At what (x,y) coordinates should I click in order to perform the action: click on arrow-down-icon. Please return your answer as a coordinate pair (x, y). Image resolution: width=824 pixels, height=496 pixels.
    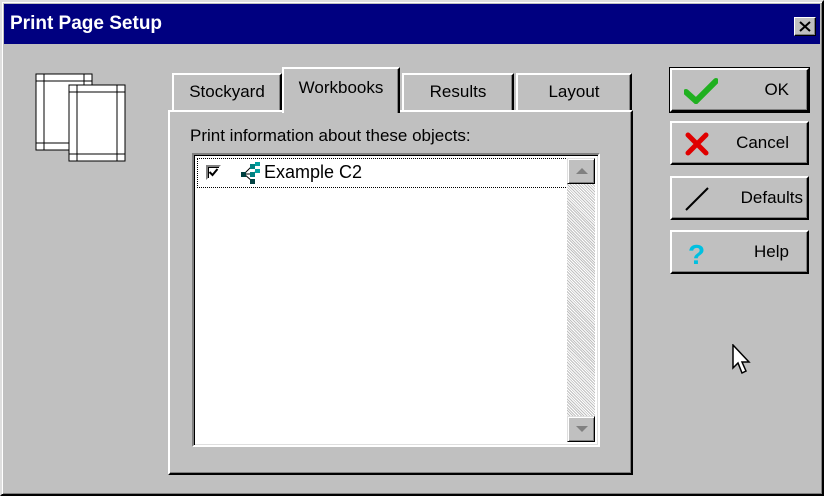
    Looking at the image, I should click on (582, 429).